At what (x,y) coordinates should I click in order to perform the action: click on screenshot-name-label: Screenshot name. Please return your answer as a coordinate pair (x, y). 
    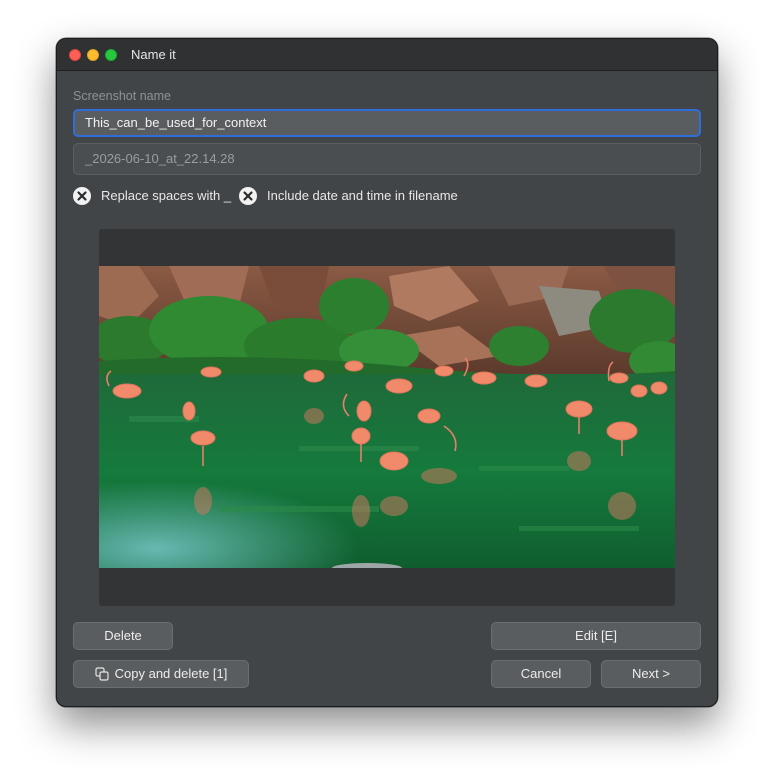
    Looking at the image, I should click on (122, 96).